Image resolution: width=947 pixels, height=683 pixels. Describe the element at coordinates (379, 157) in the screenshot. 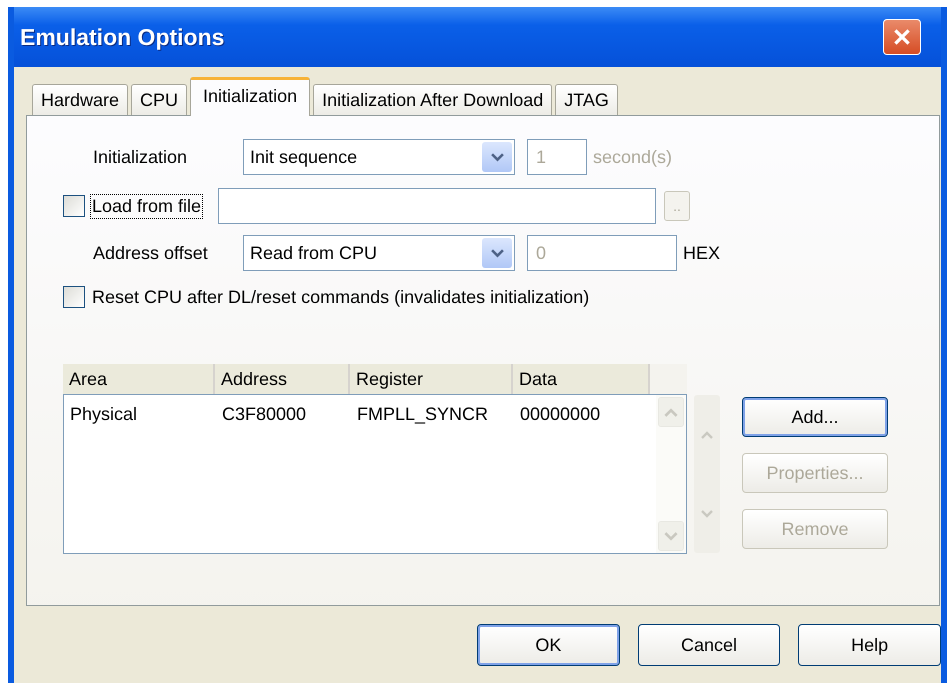

I see `dropdown: Init sequence` at that location.